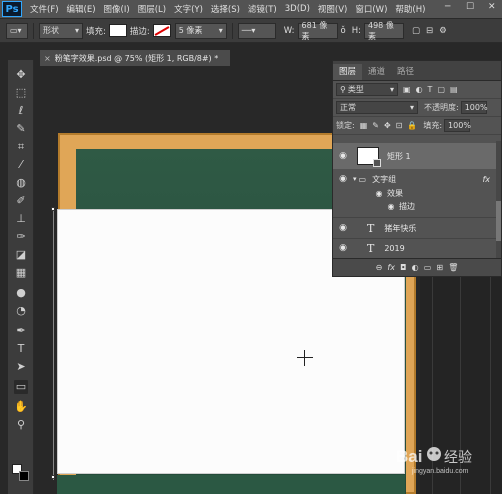 This screenshot has width=502, height=494. Describe the element at coordinates (24, 476) in the screenshot. I see `background-color-swatch` at that location.